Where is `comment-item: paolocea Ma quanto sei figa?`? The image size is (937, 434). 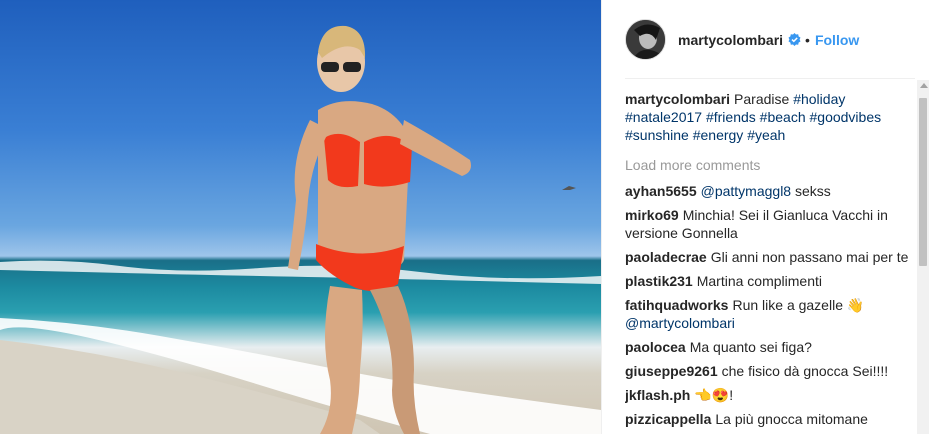 comment-item: paolocea Ma quanto sei figa? is located at coordinates (770, 347).